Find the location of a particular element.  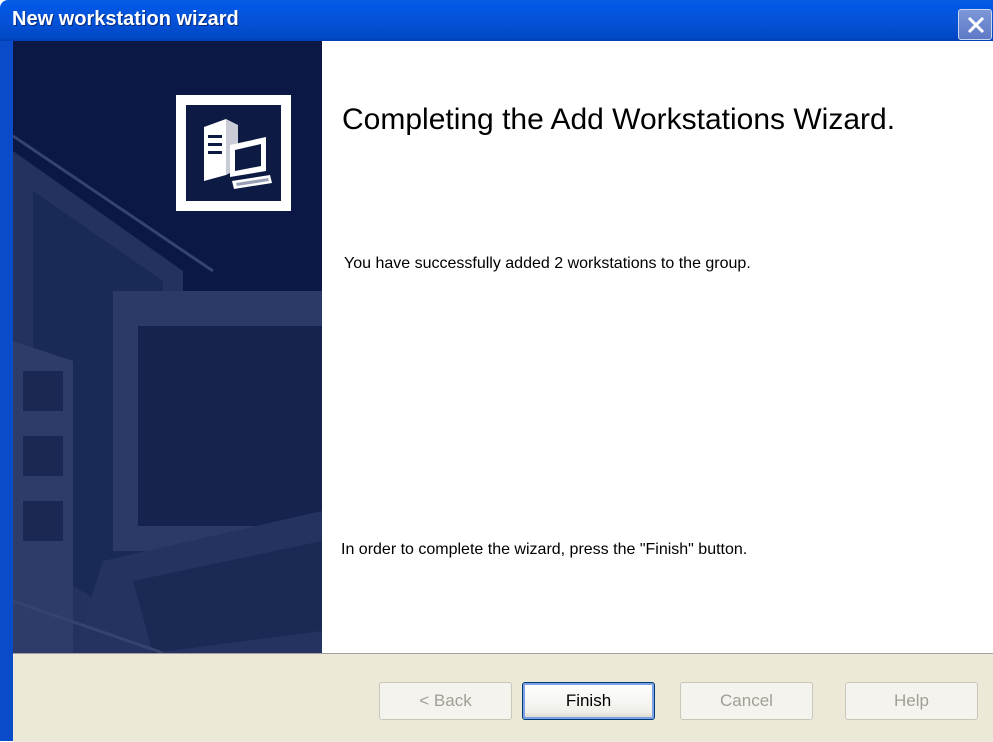

title-bar: New workstation wizard is located at coordinates (496, 20).